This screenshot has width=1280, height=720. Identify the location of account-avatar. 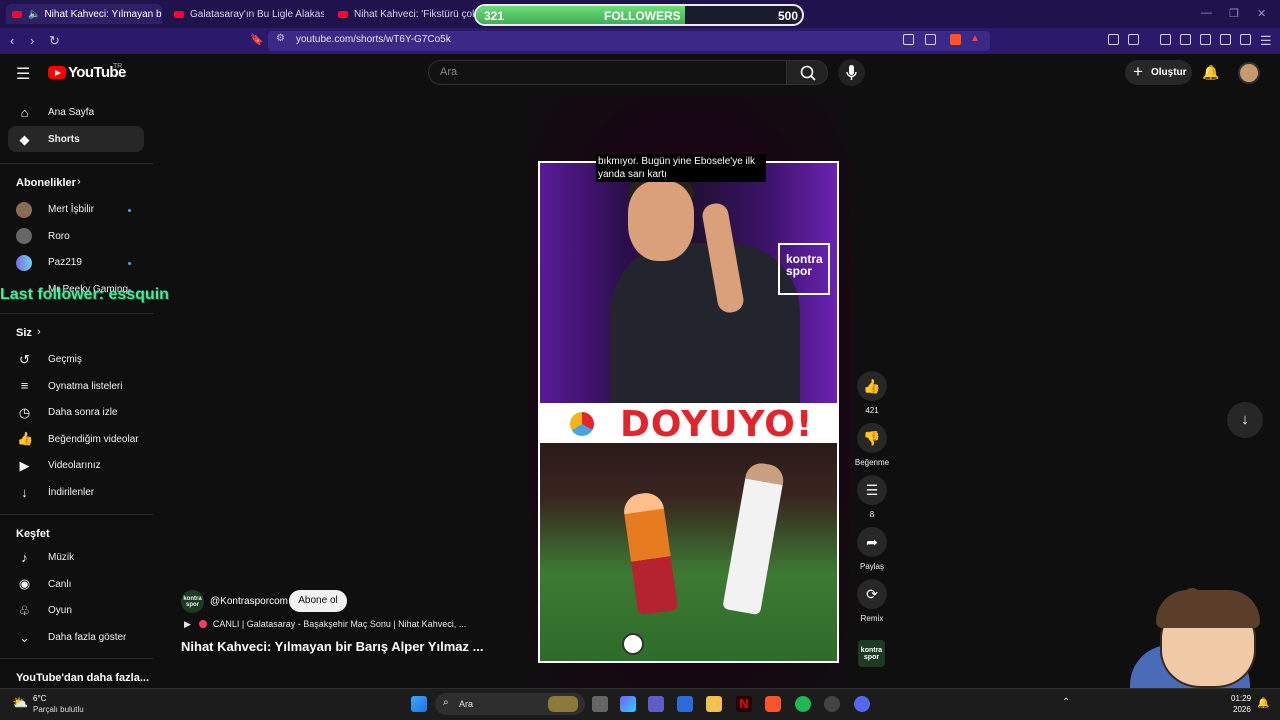
(1249, 73).